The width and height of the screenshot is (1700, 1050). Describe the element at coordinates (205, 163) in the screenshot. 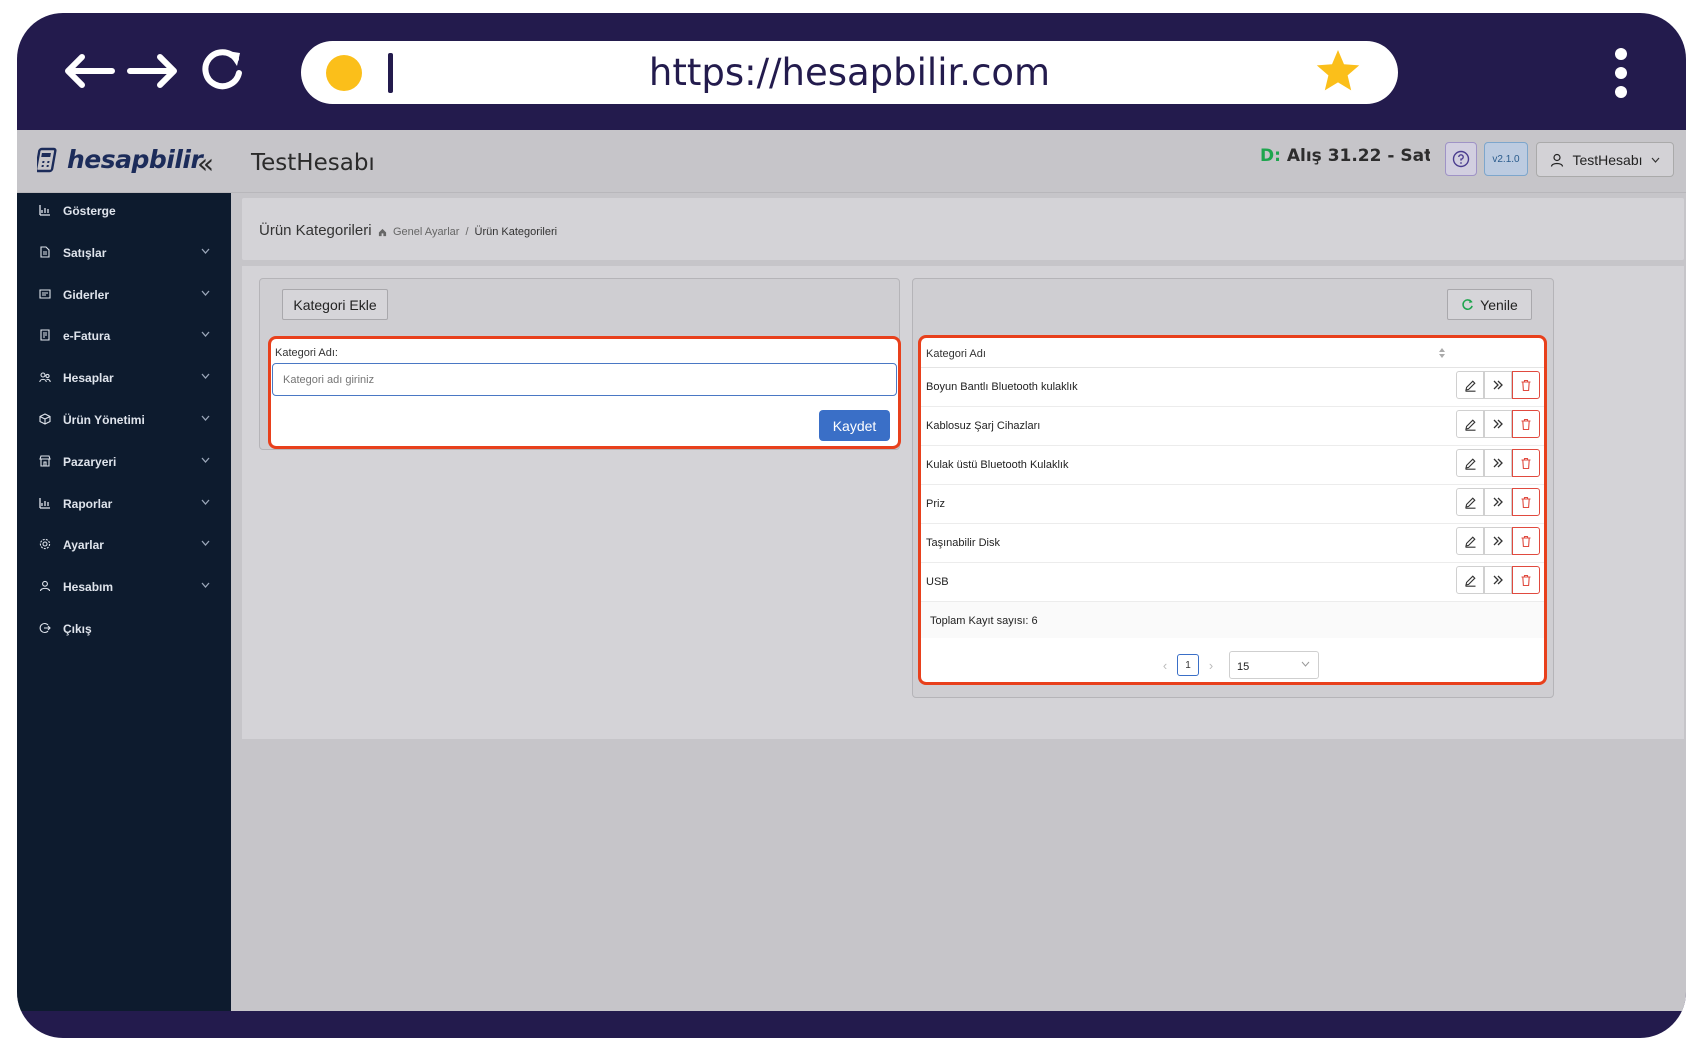

I see `sidebar-collapse-button: «` at that location.